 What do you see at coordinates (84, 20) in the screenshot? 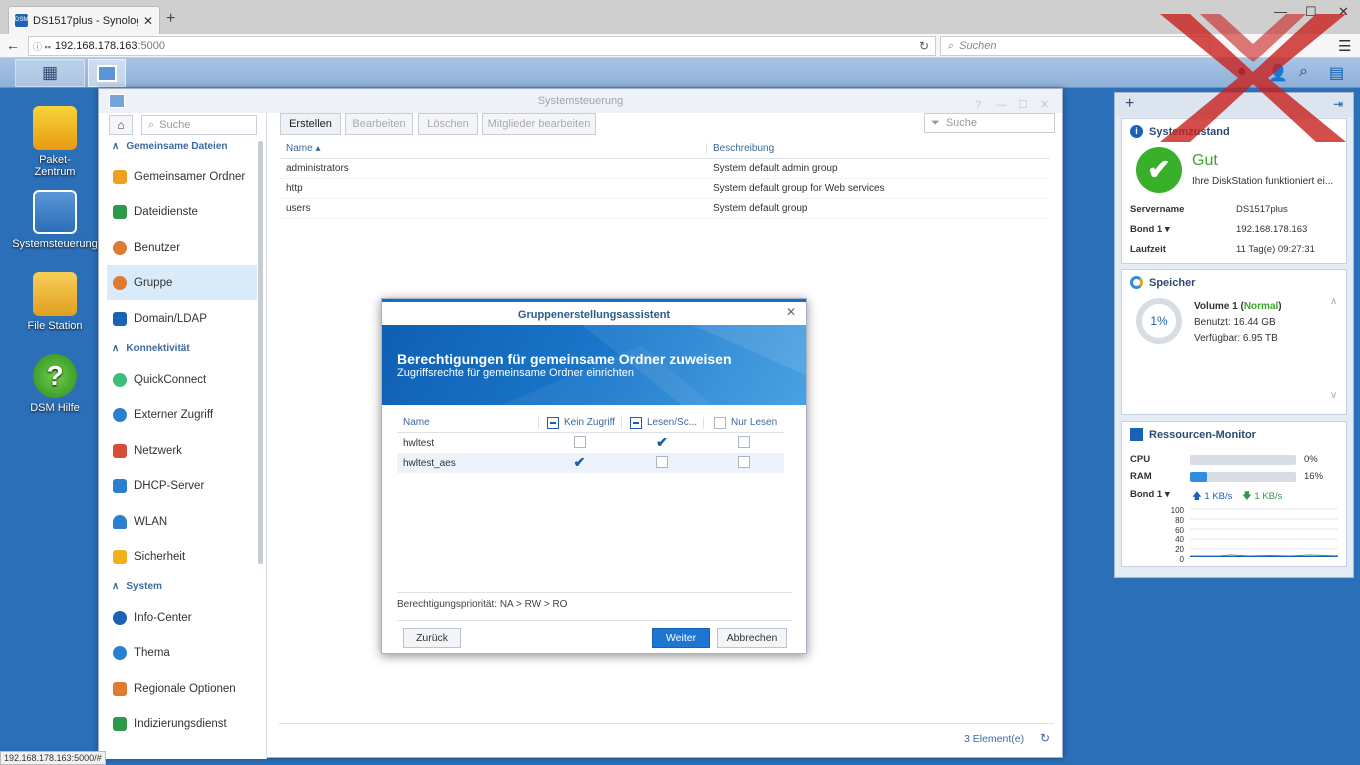
I see `browser-tab: DSM DS1517plus - Synology Disk... ✕` at bounding box center [84, 20].